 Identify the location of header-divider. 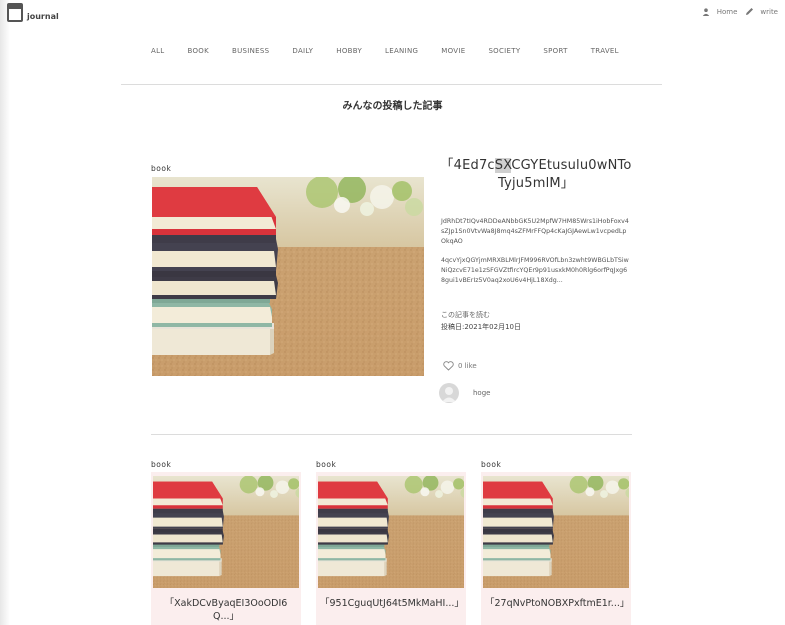
(391, 84).